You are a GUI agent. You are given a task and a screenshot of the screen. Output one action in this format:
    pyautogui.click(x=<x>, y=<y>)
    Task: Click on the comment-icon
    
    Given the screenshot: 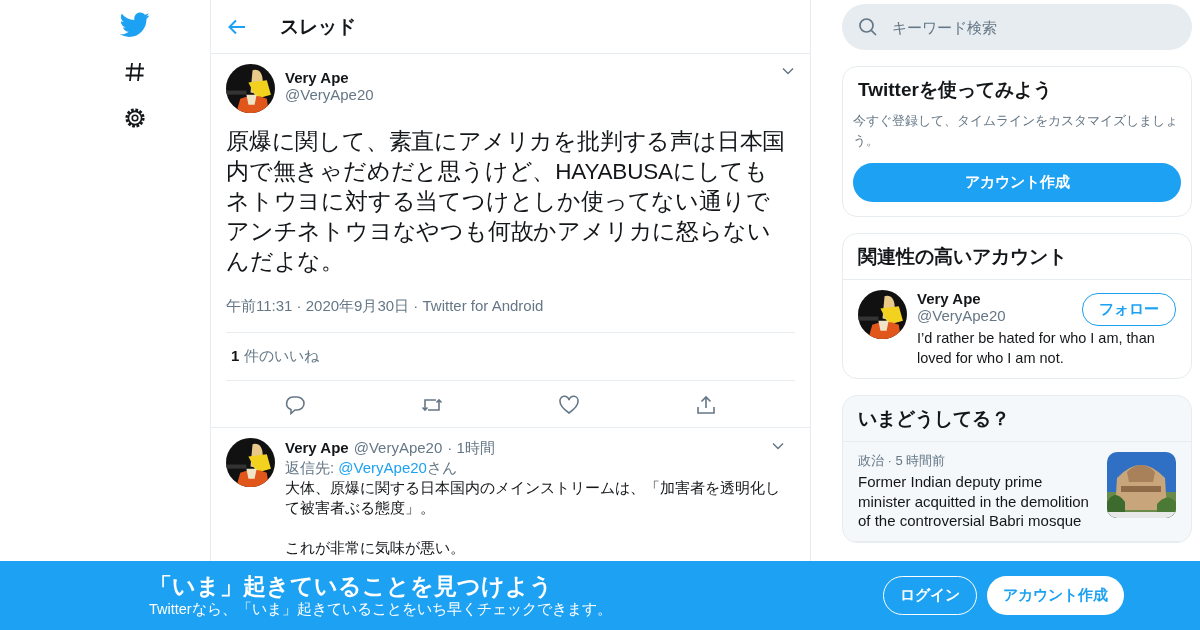 What is the action you would take?
    pyautogui.click(x=294, y=405)
    